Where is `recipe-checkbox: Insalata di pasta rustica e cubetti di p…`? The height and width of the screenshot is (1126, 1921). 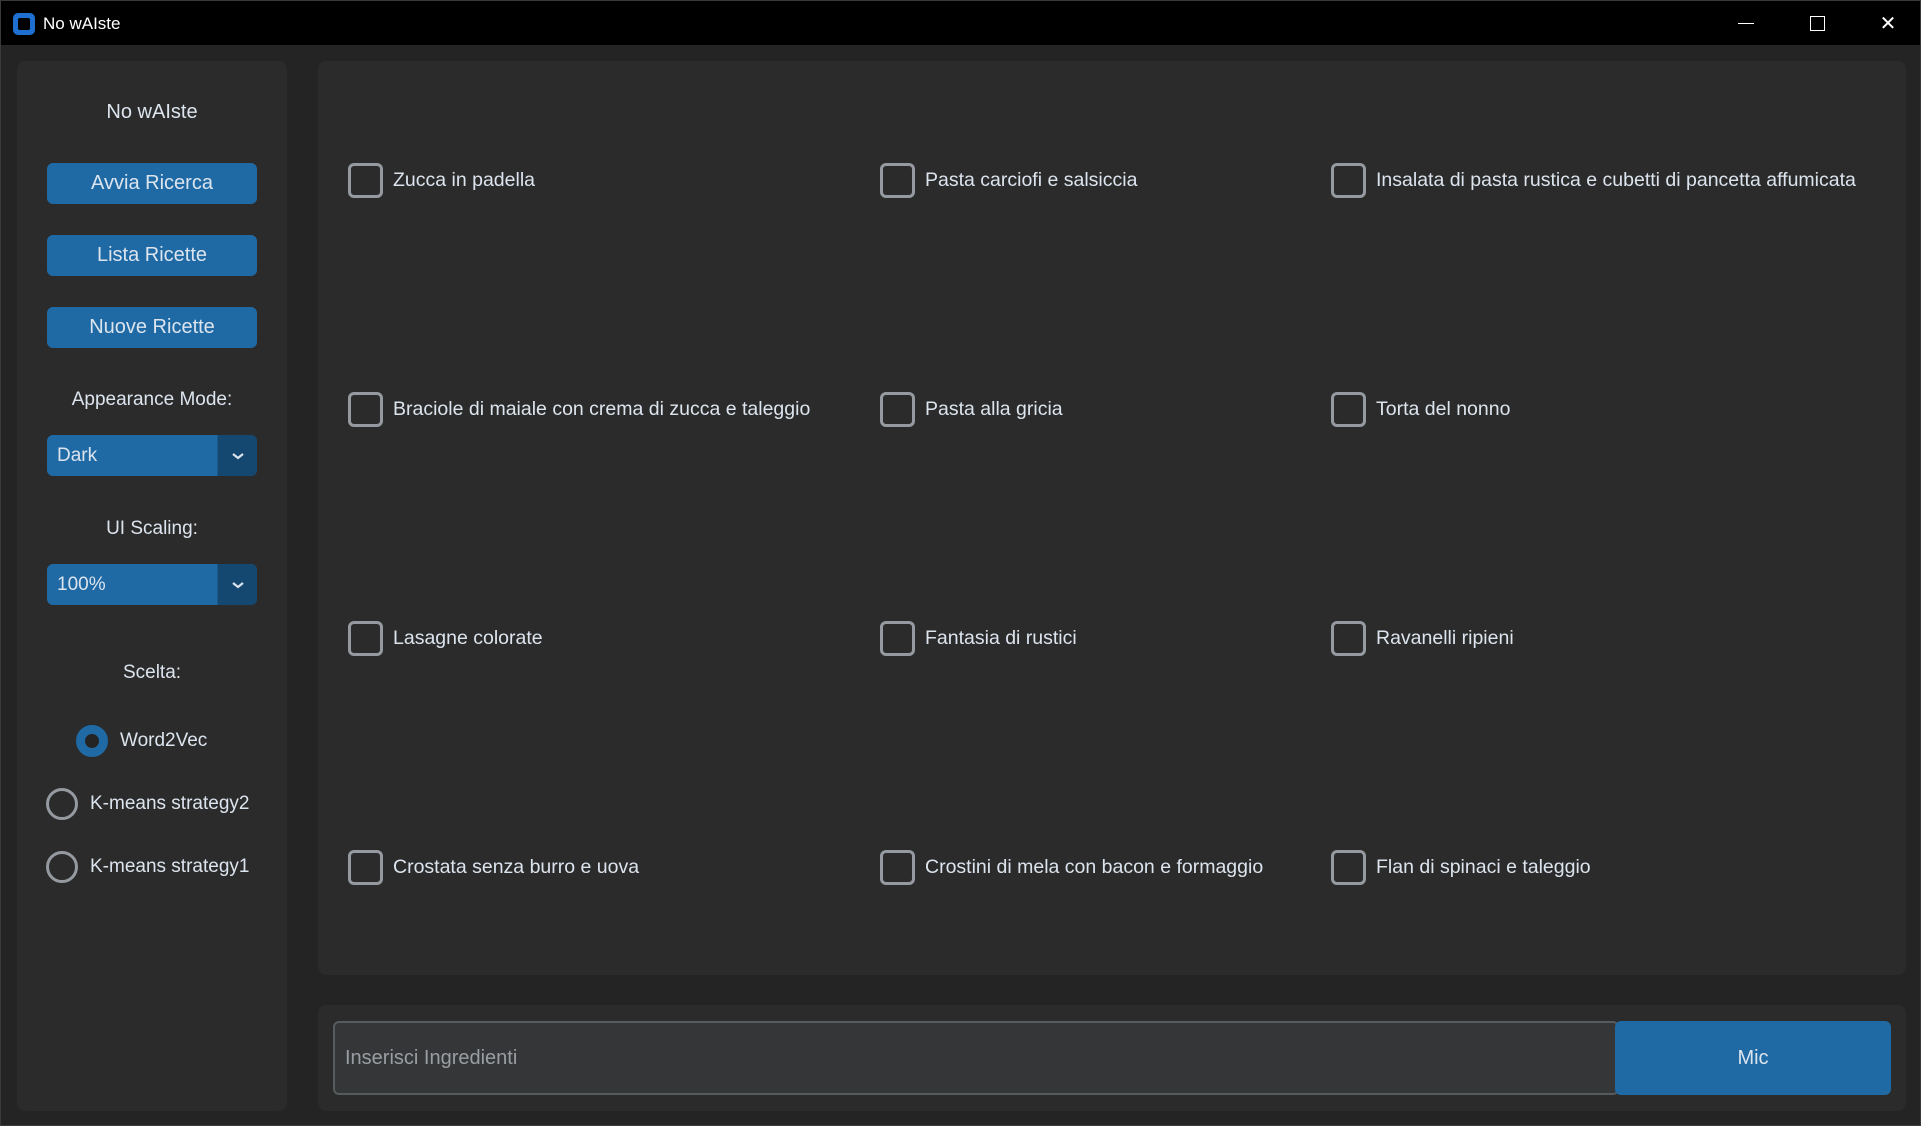 recipe-checkbox: Insalata di pasta rustica e cubetti di p… is located at coordinates (1611, 180).